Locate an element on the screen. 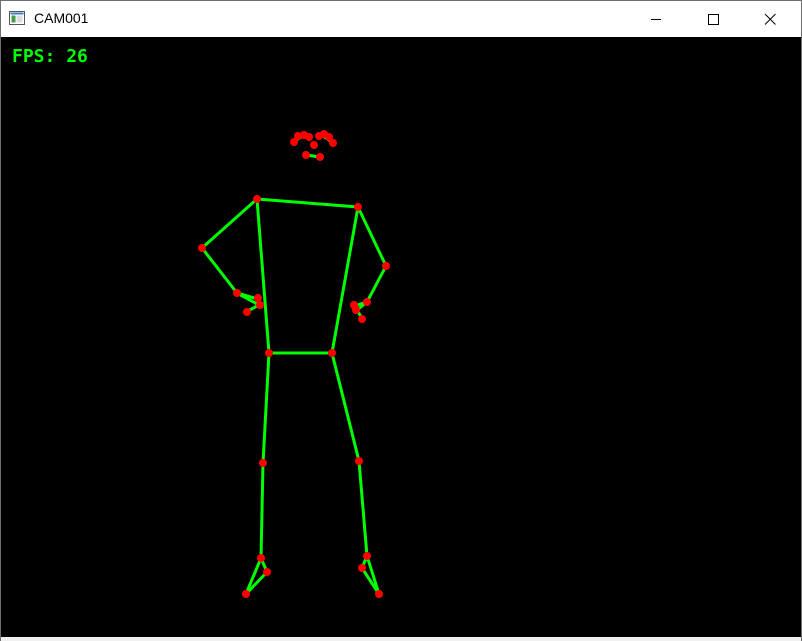 The height and width of the screenshot is (641, 802). maximize-button is located at coordinates (713, 18).